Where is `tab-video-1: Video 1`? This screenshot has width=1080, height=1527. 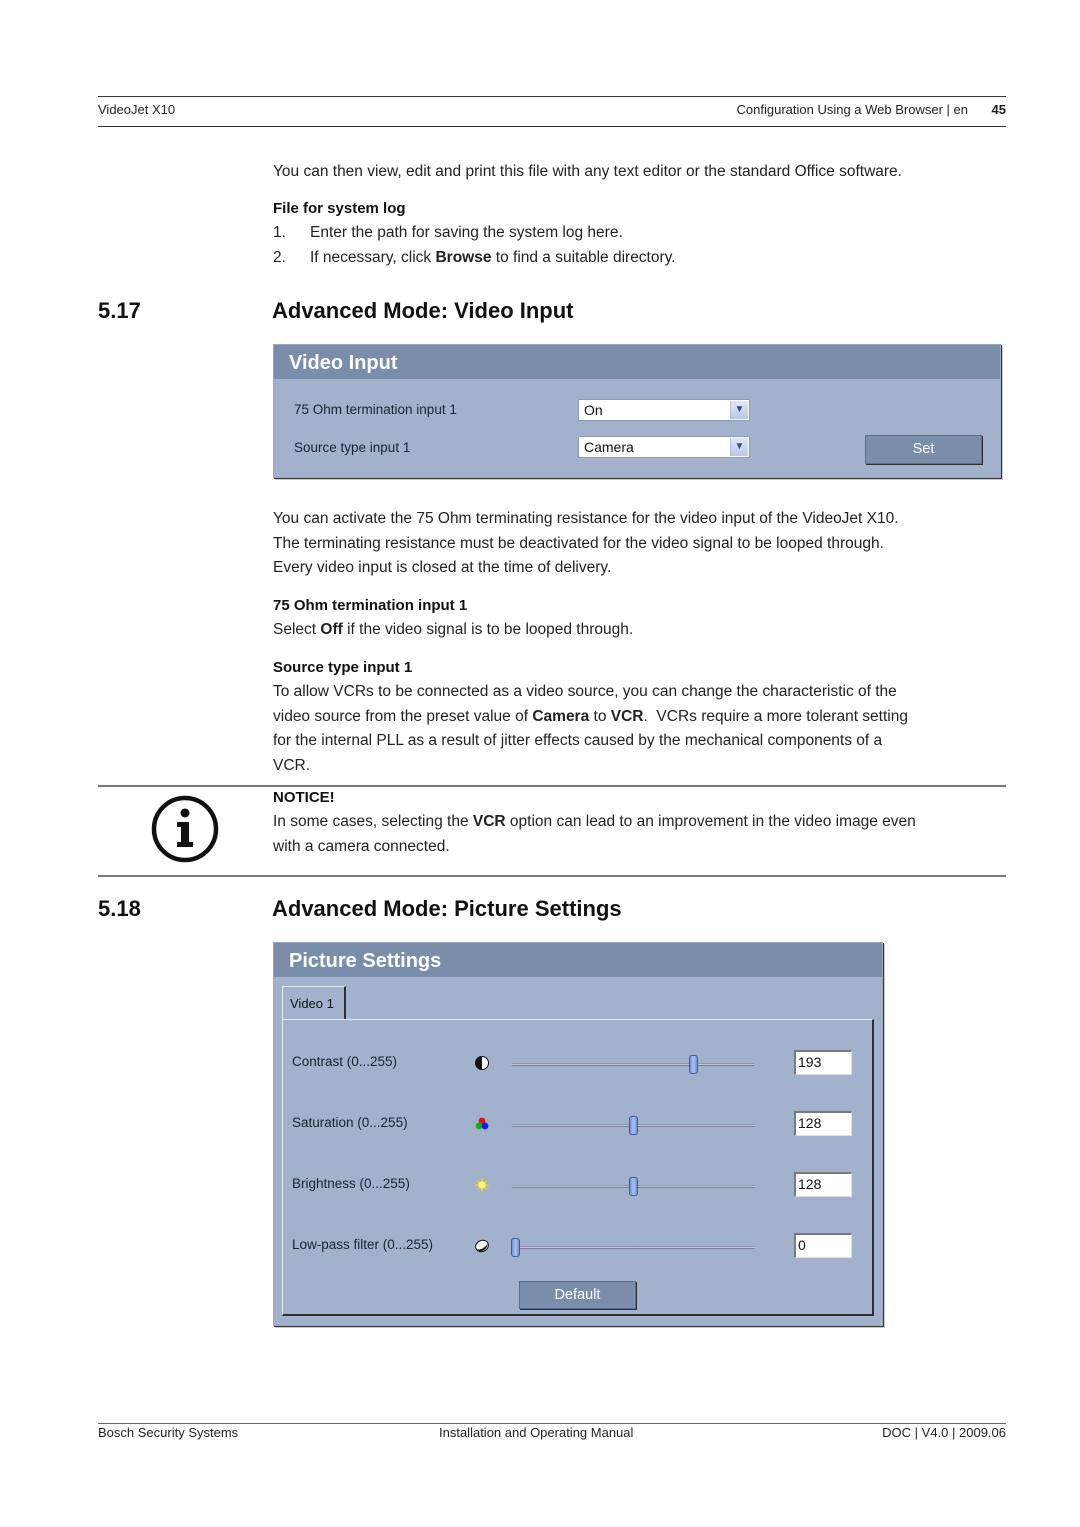
tab-video-1: Video 1 is located at coordinates (314, 1003).